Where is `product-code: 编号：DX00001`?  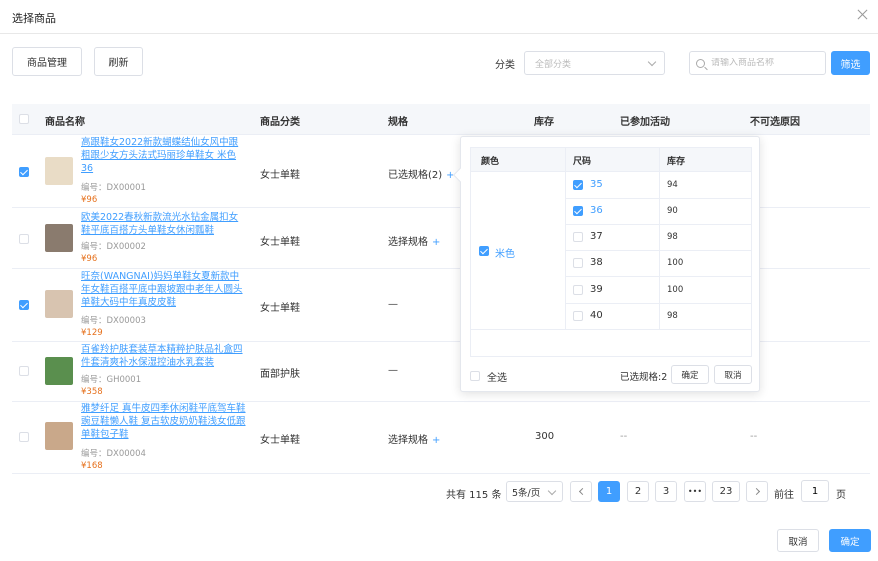
product-code: 编号：DX00001 is located at coordinates (113, 188).